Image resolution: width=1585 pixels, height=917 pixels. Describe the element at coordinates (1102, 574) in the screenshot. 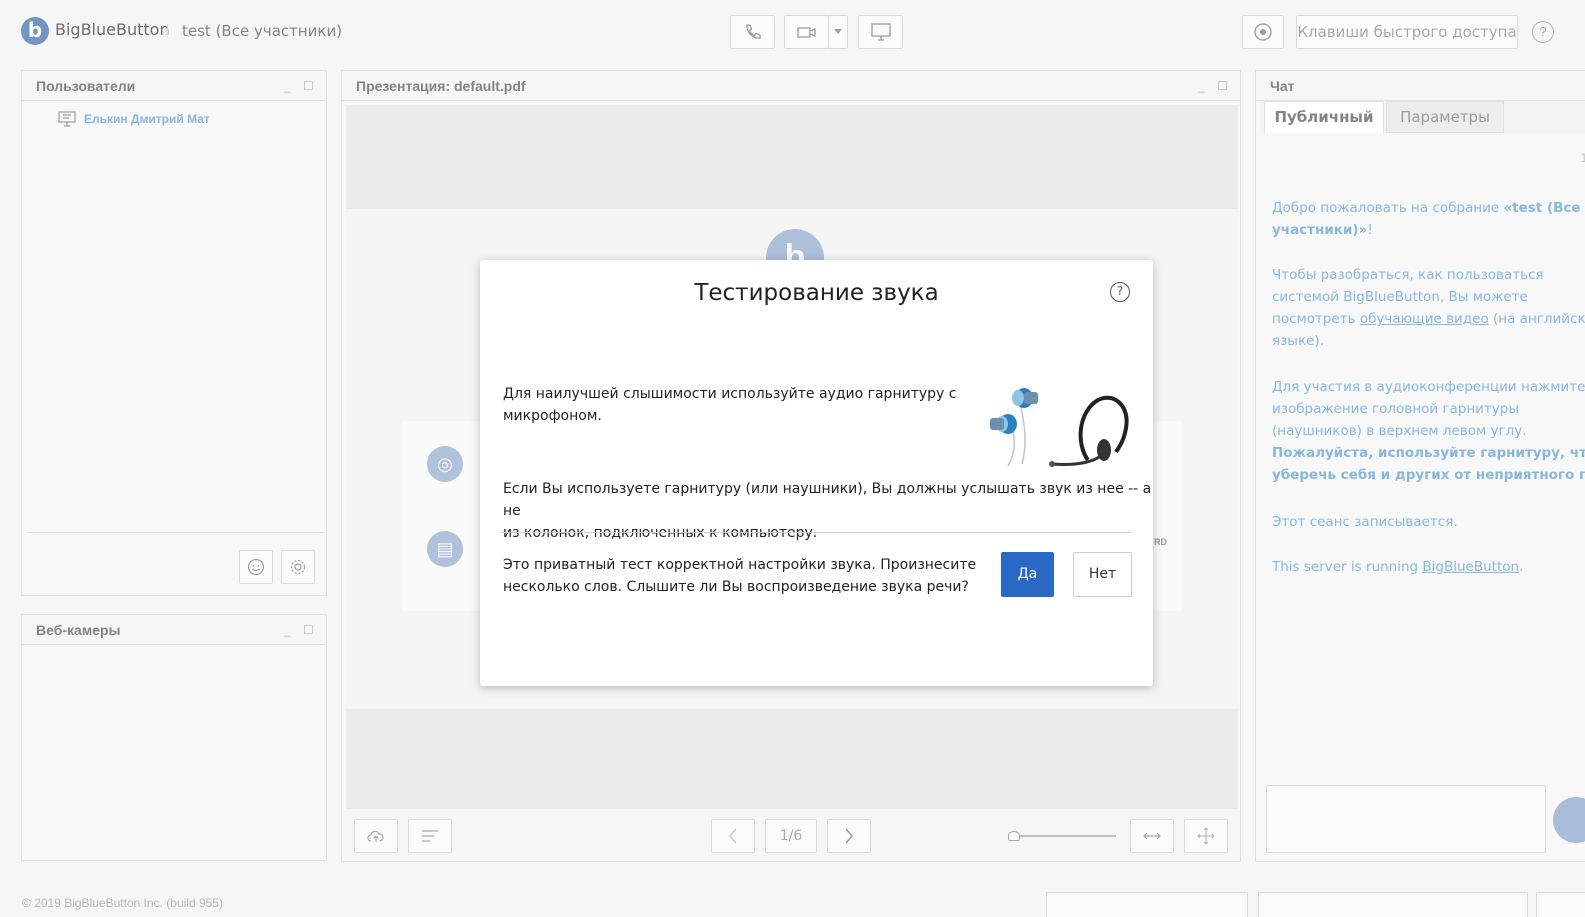

I see `no-button: Нет` at that location.